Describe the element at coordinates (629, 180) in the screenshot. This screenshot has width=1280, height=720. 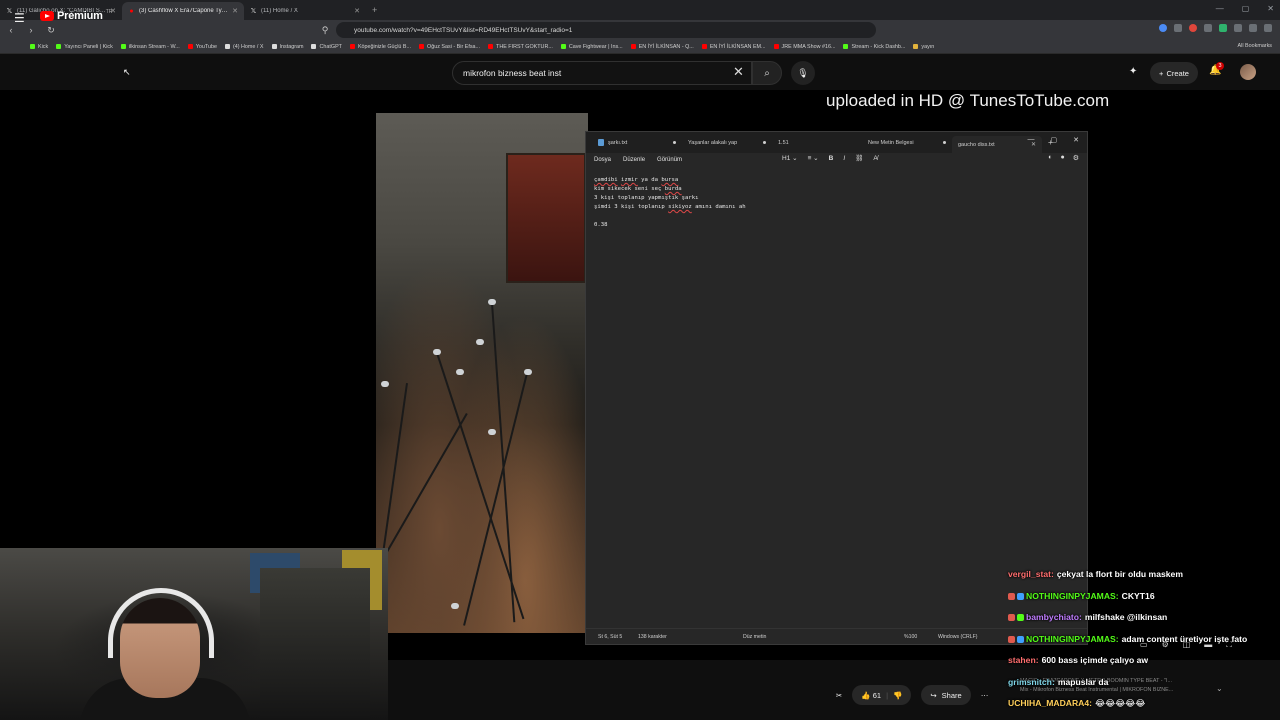
I see `spellcheck-error: izmir` at that location.